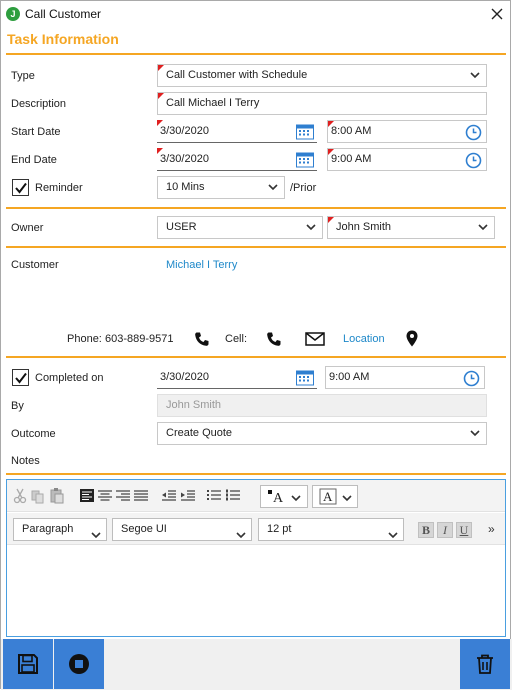  I want to click on notes-label: Notes, so click(25, 461).